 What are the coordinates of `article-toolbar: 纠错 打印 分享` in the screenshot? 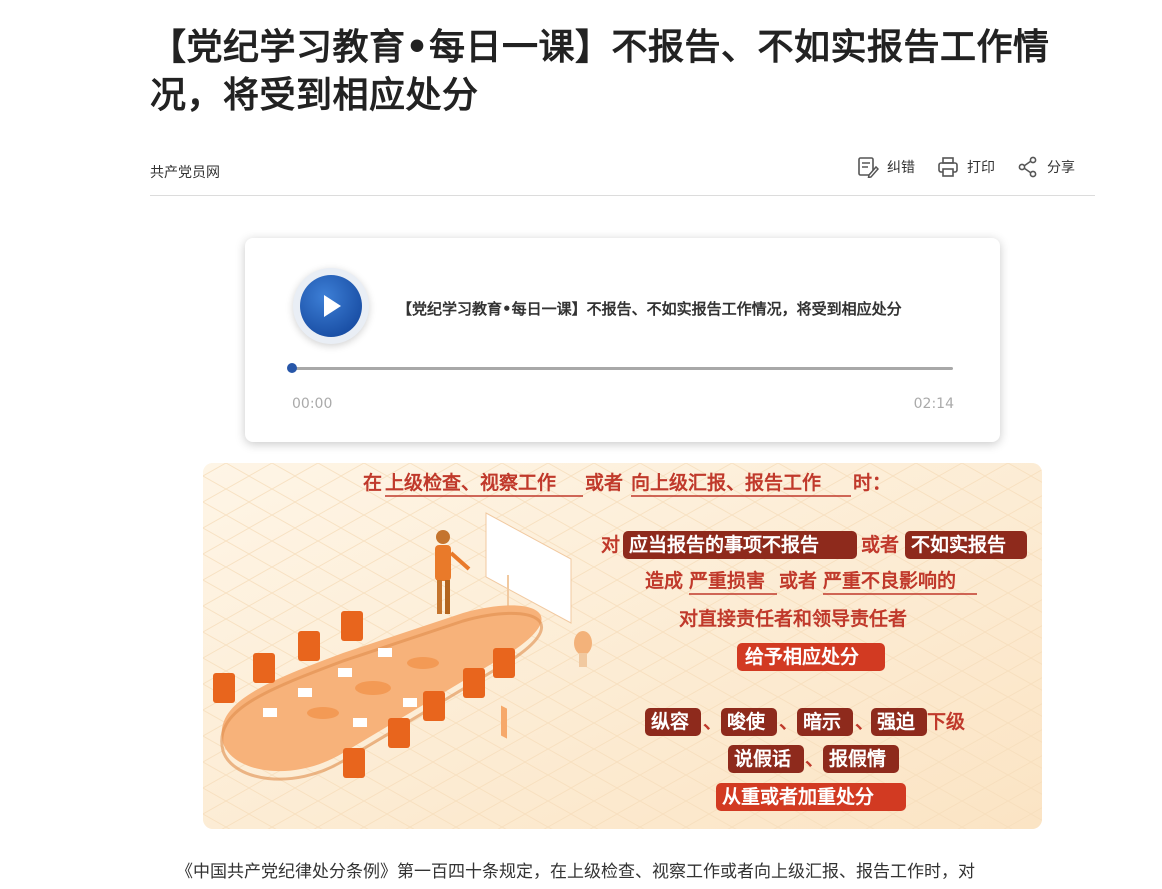 It's located at (955, 167).